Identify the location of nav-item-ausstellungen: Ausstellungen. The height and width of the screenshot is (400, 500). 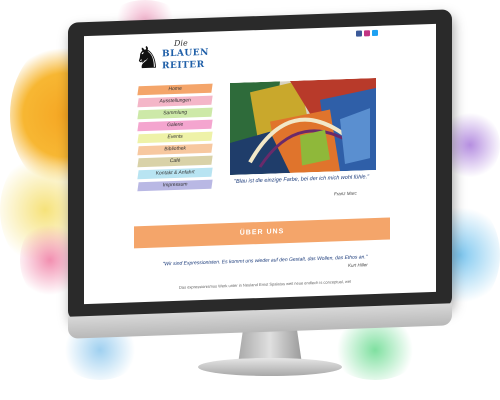
(175, 101).